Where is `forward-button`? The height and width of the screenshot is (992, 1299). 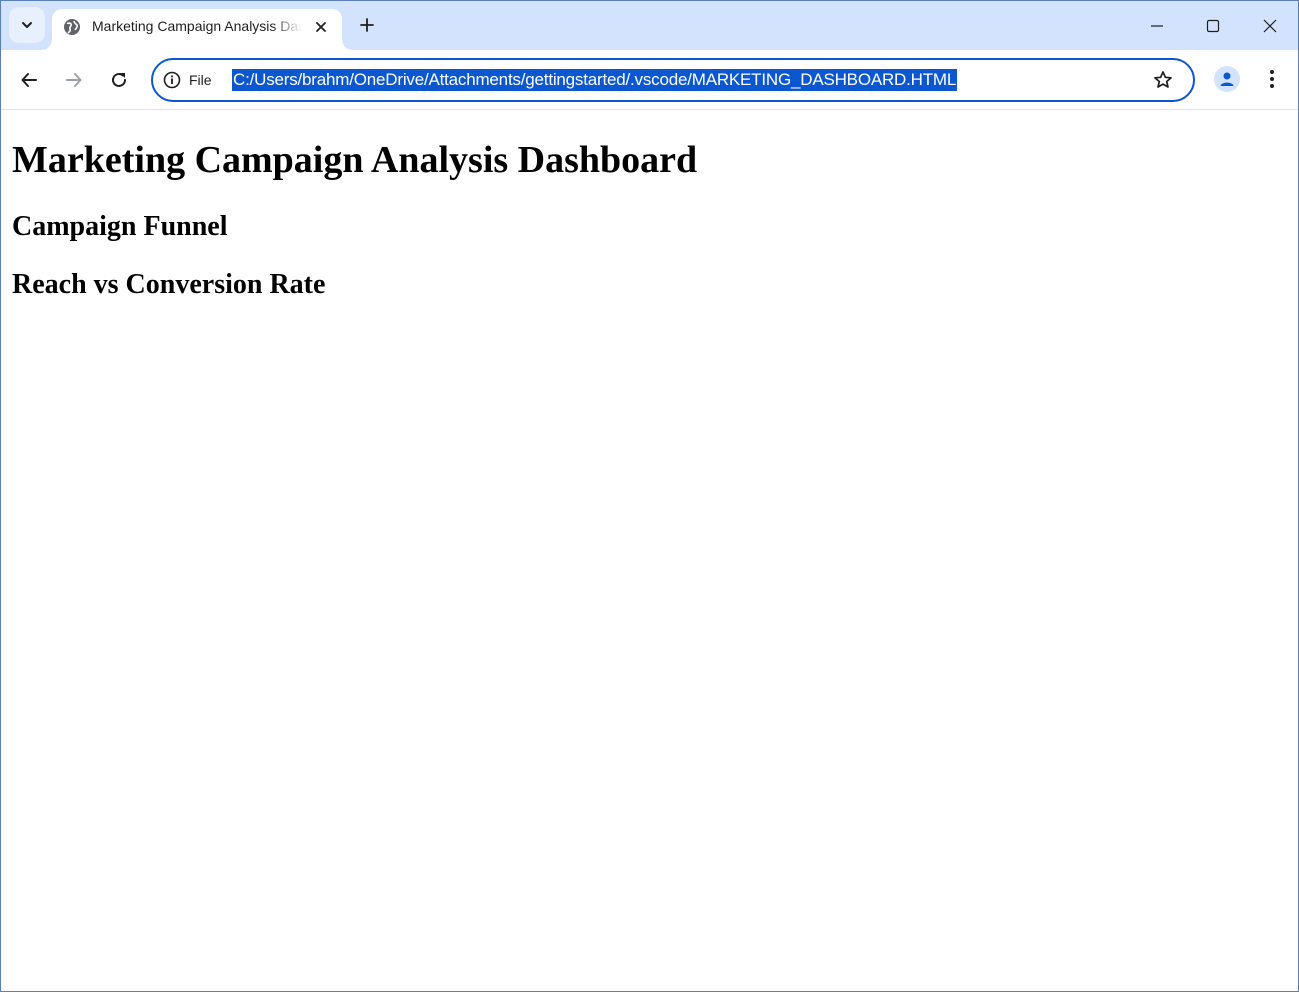 forward-button is located at coordinates (74, 80).